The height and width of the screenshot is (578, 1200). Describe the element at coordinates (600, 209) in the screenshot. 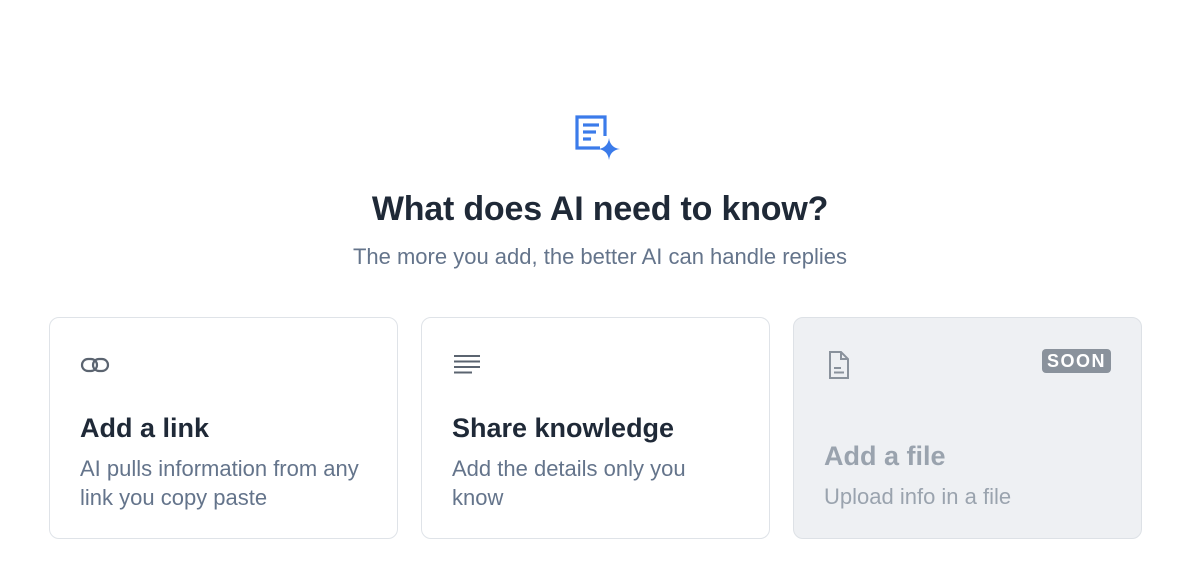

I see `page-title: What does AI need to know?` at that location.